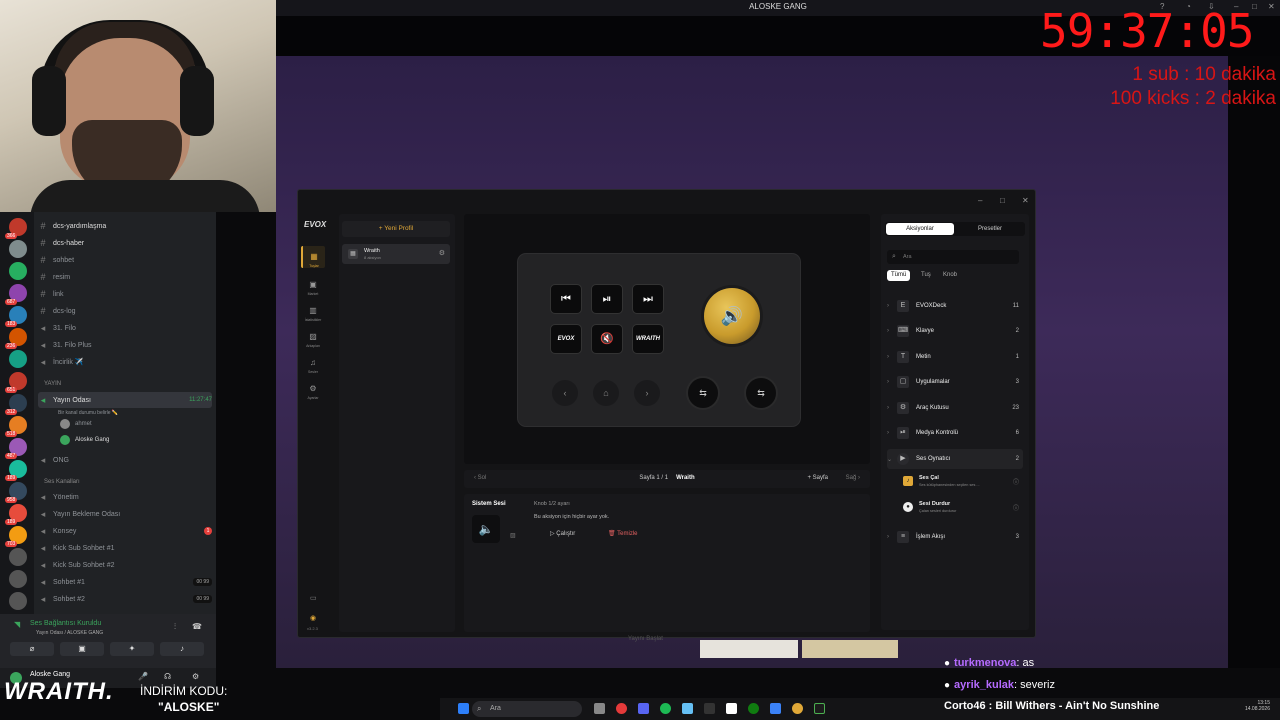 Image resolution: width=1280 pixels, height=720 pixels. What do you see at coordinates (125, 243) in the screenshot?
I see `channel-item: # dcs-haber` at bounding box center [125, 243].